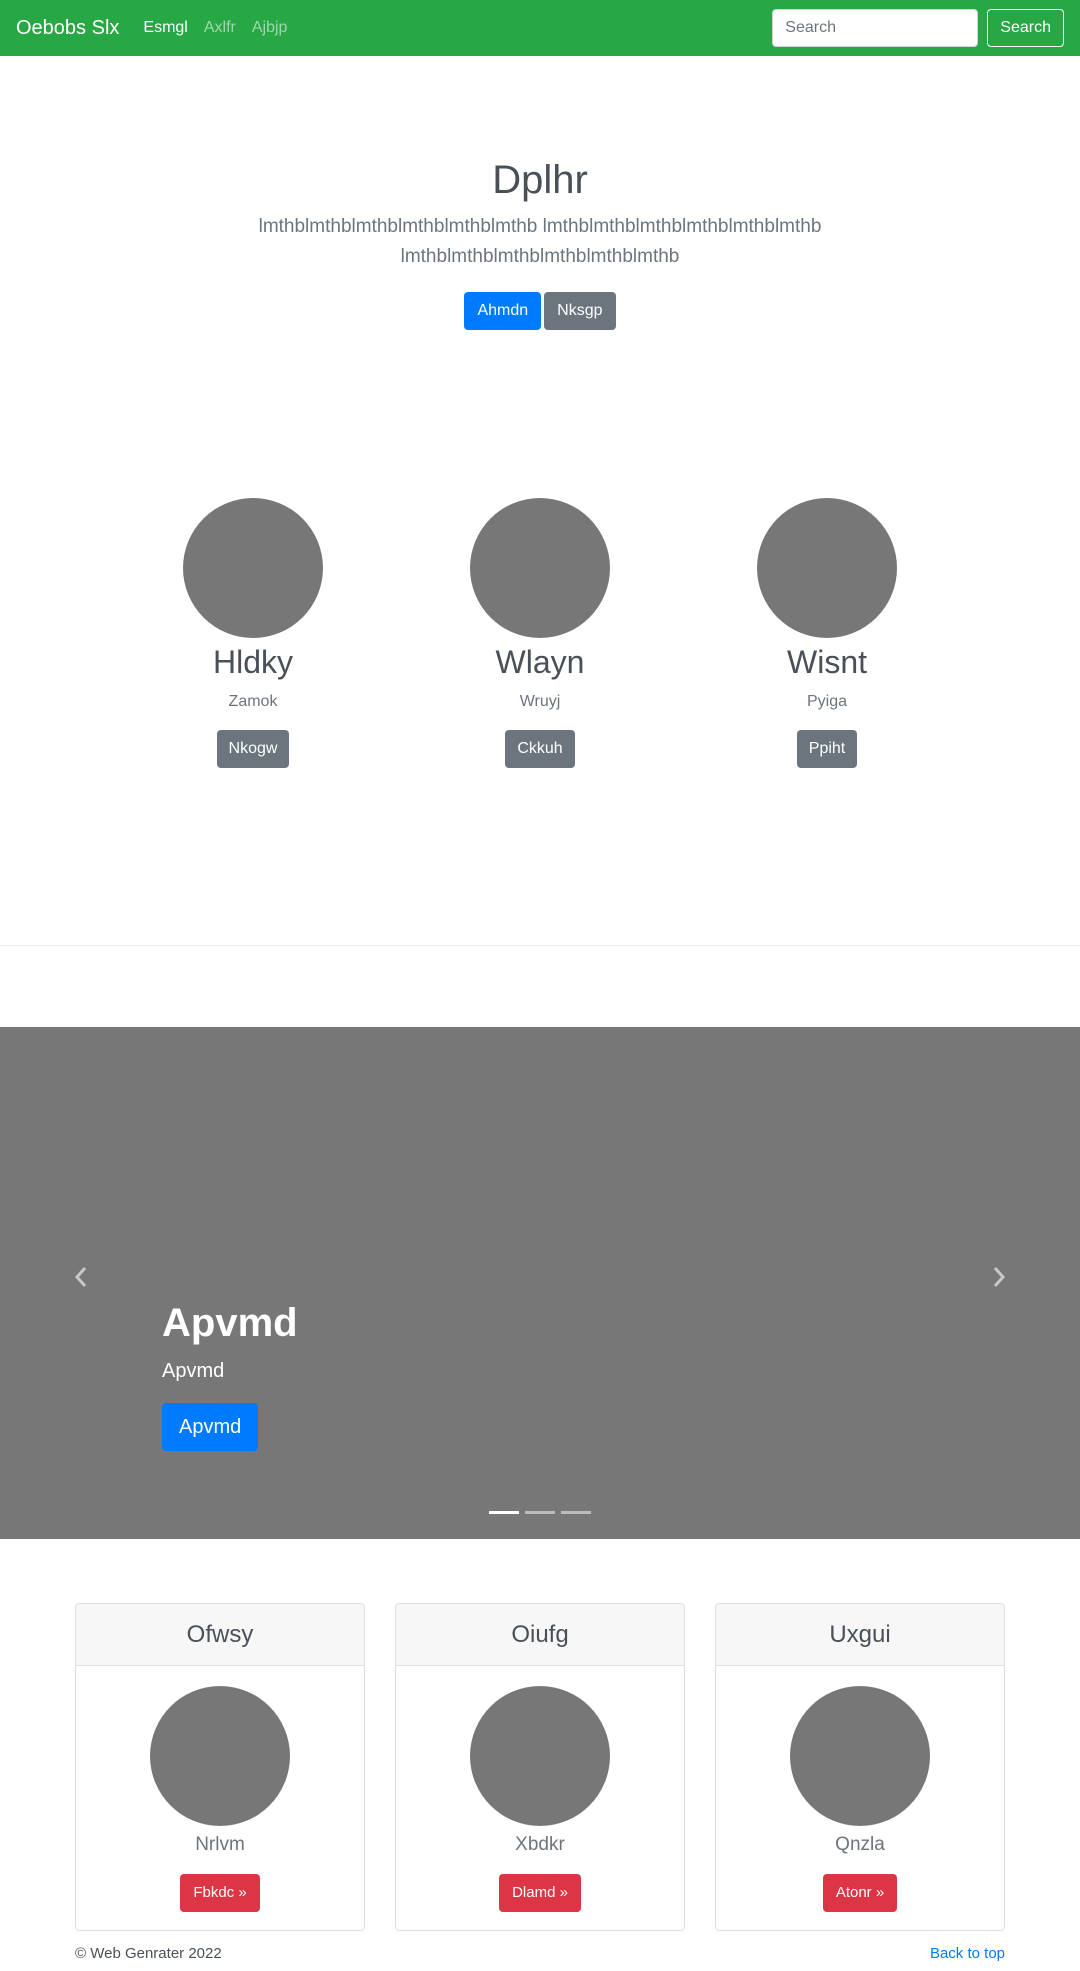 The height and width of the screenshot is (1971, 1080). What do you see at coordinates (253, 701) in the screenshot?
I see `member-role: Zamok` at bounding box center [253, 701].